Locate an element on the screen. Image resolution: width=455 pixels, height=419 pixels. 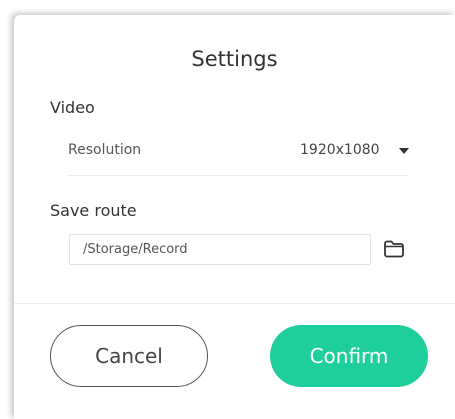
video-section-label: Video is located at coordinates (72, 107).